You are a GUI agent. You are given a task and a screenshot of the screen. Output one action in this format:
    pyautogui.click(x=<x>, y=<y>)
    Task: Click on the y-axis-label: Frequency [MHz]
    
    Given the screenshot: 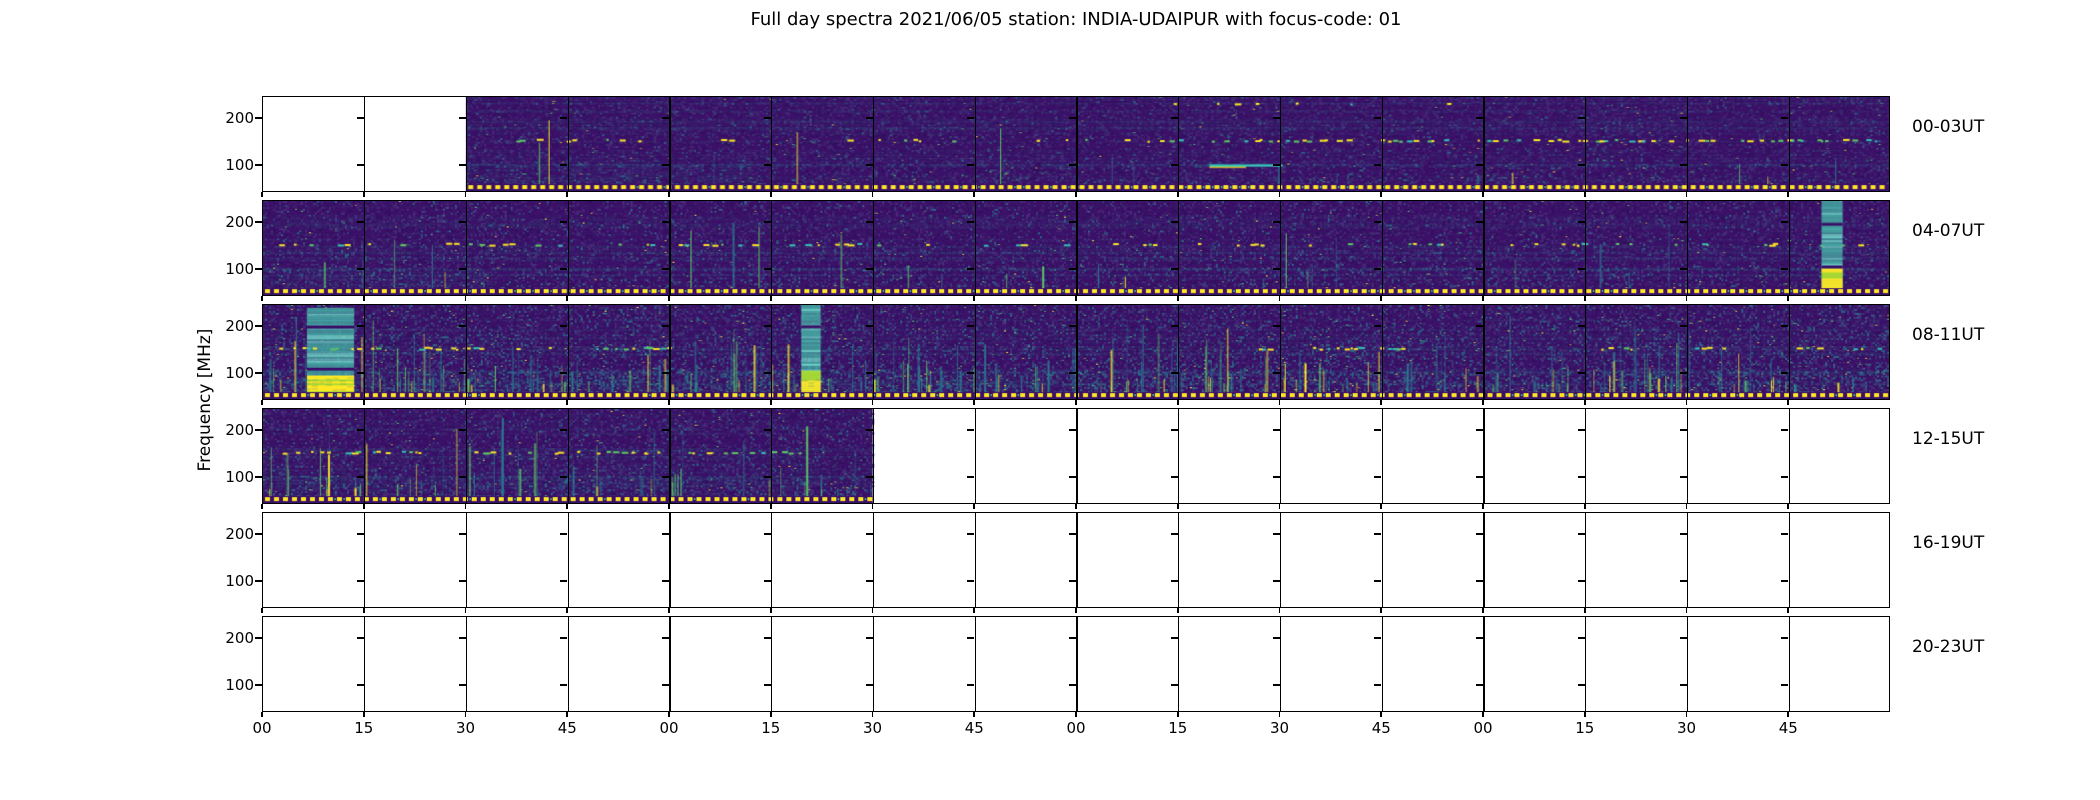 What is the action you would take?
    pyautogui.click(x=205, y=400)
    